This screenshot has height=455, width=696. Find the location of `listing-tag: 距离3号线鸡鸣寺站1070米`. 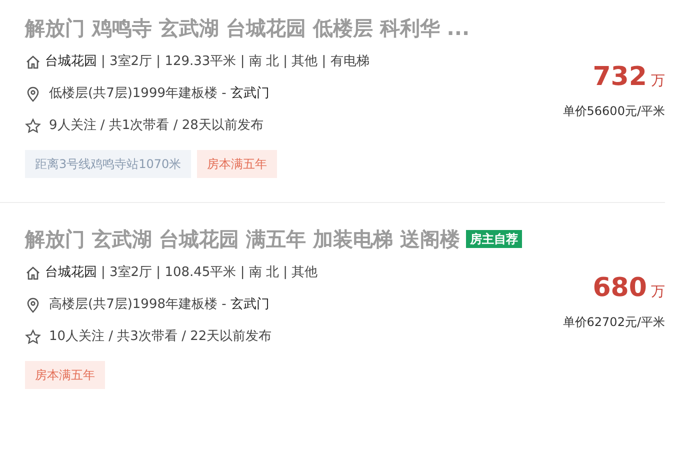

listing-tag: 距离3号线鸡鸣寺站1070米 is located at coordinates (108, 164).